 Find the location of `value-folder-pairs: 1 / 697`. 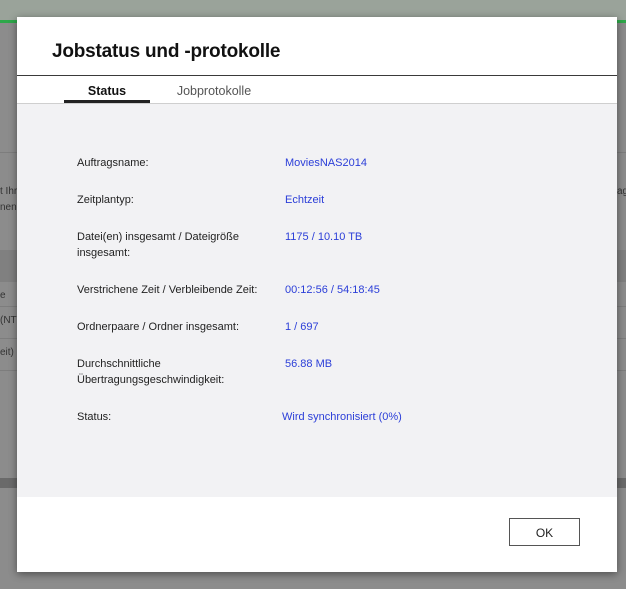

value-folder-pairs: 1 / 697 is located at coordinates (302, 327).